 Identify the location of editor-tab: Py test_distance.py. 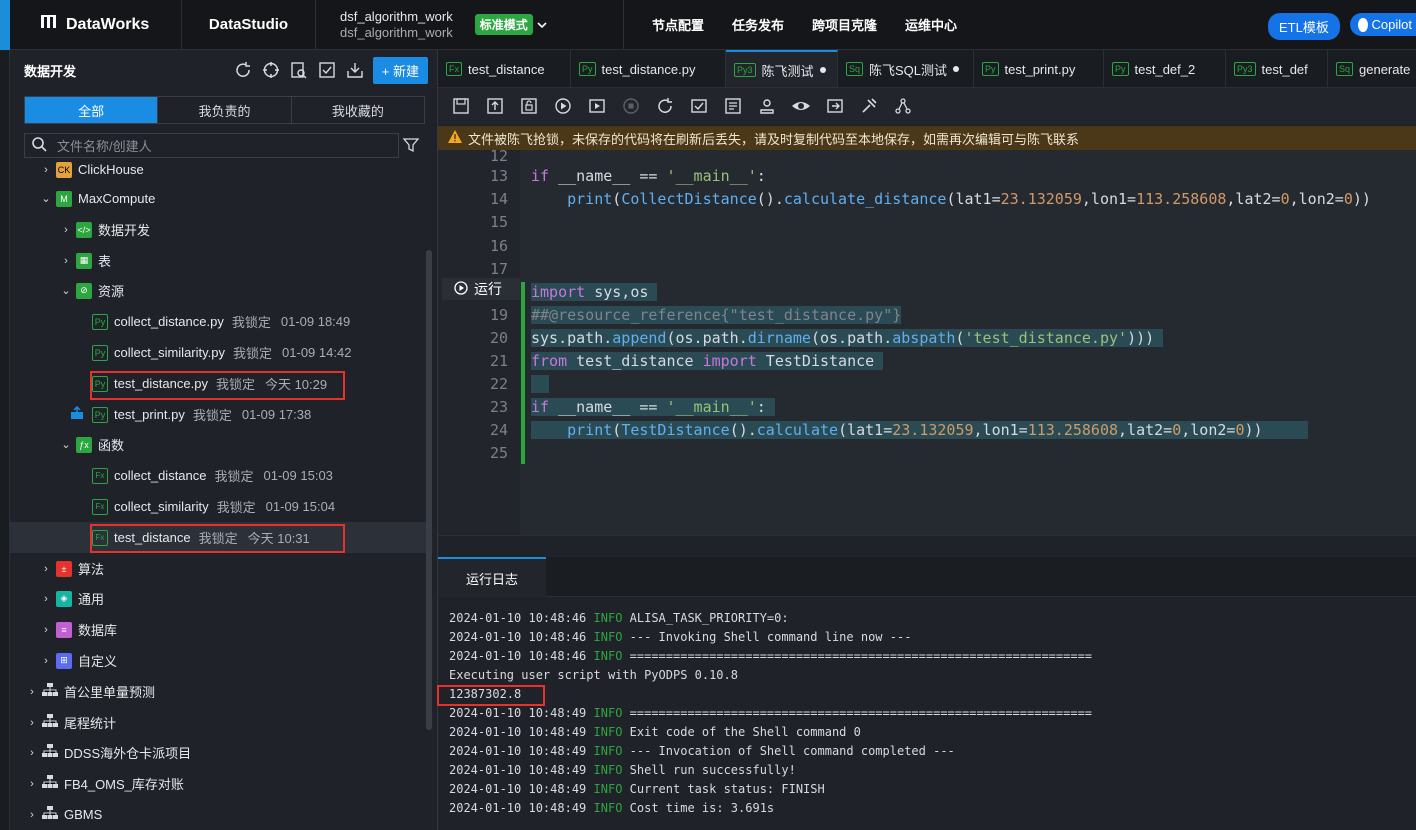
(648, 68).